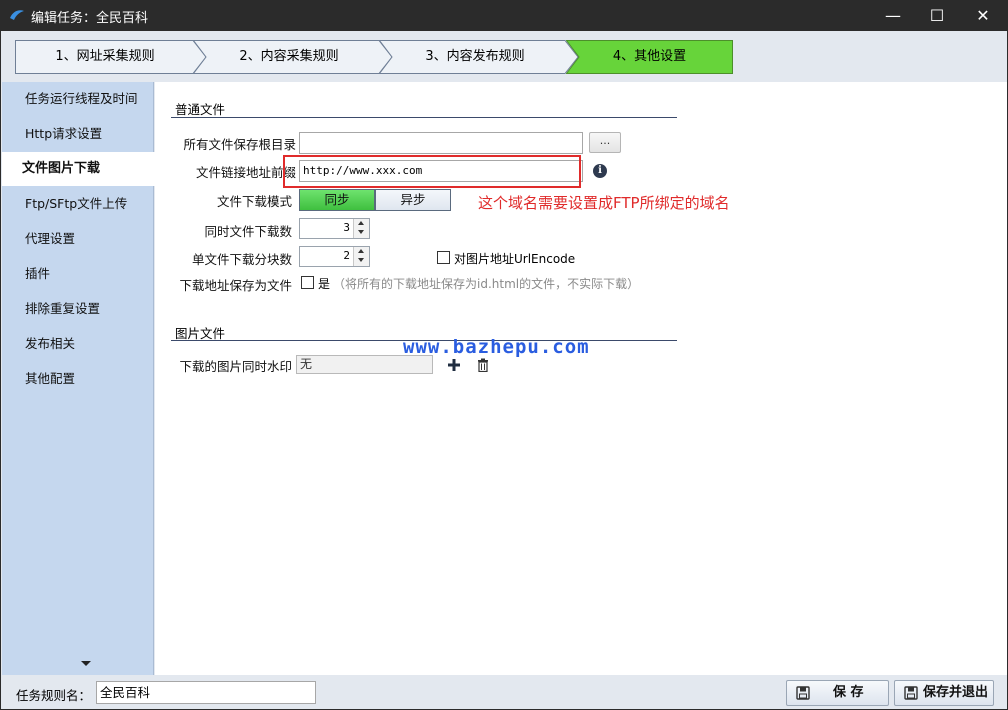 This screenshot has height=710, width=1008. Describe the element at coordinates (78, 274) in the screenshot. I see `sidebar-item-plugins: 插件` at that location.